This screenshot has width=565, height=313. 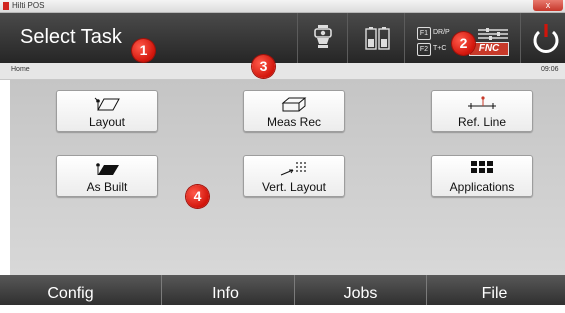 What do you see at coordinates (197, 196) in the screenshot?
I see `callout-badge-4: 4` at bounding box center [197, 196].